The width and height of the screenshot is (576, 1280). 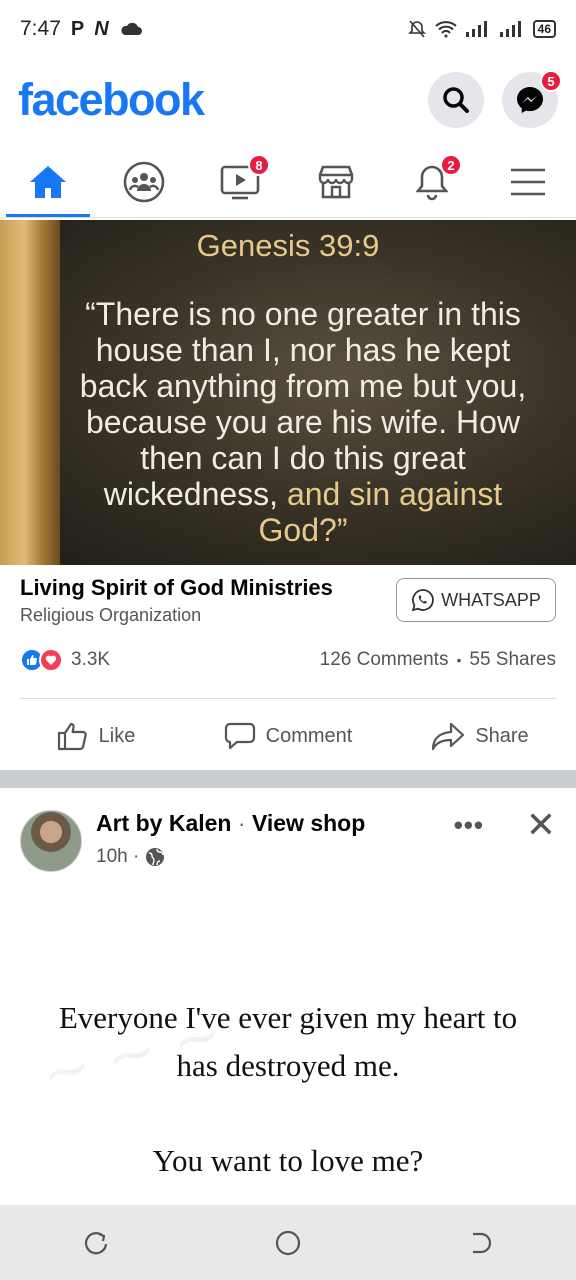 I want to click on quote-line: back anything from me but you,, so click(x=303, y=386).